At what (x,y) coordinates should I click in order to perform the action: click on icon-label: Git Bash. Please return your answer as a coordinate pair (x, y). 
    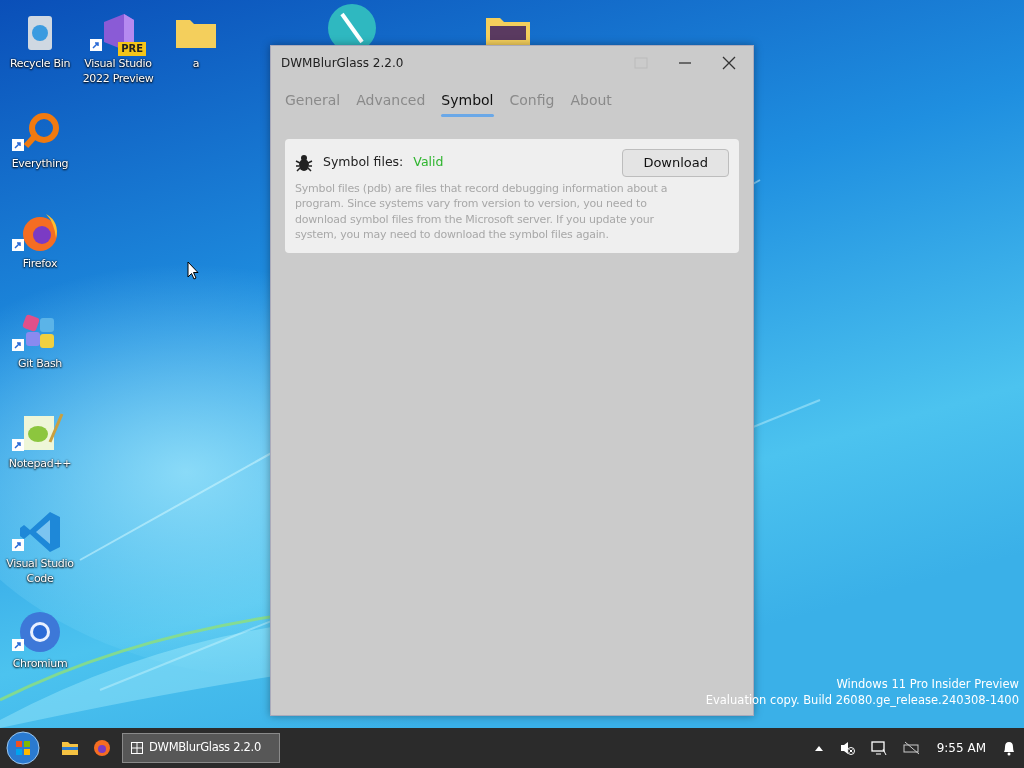
    Looking at the image, I should click on (40, 363).